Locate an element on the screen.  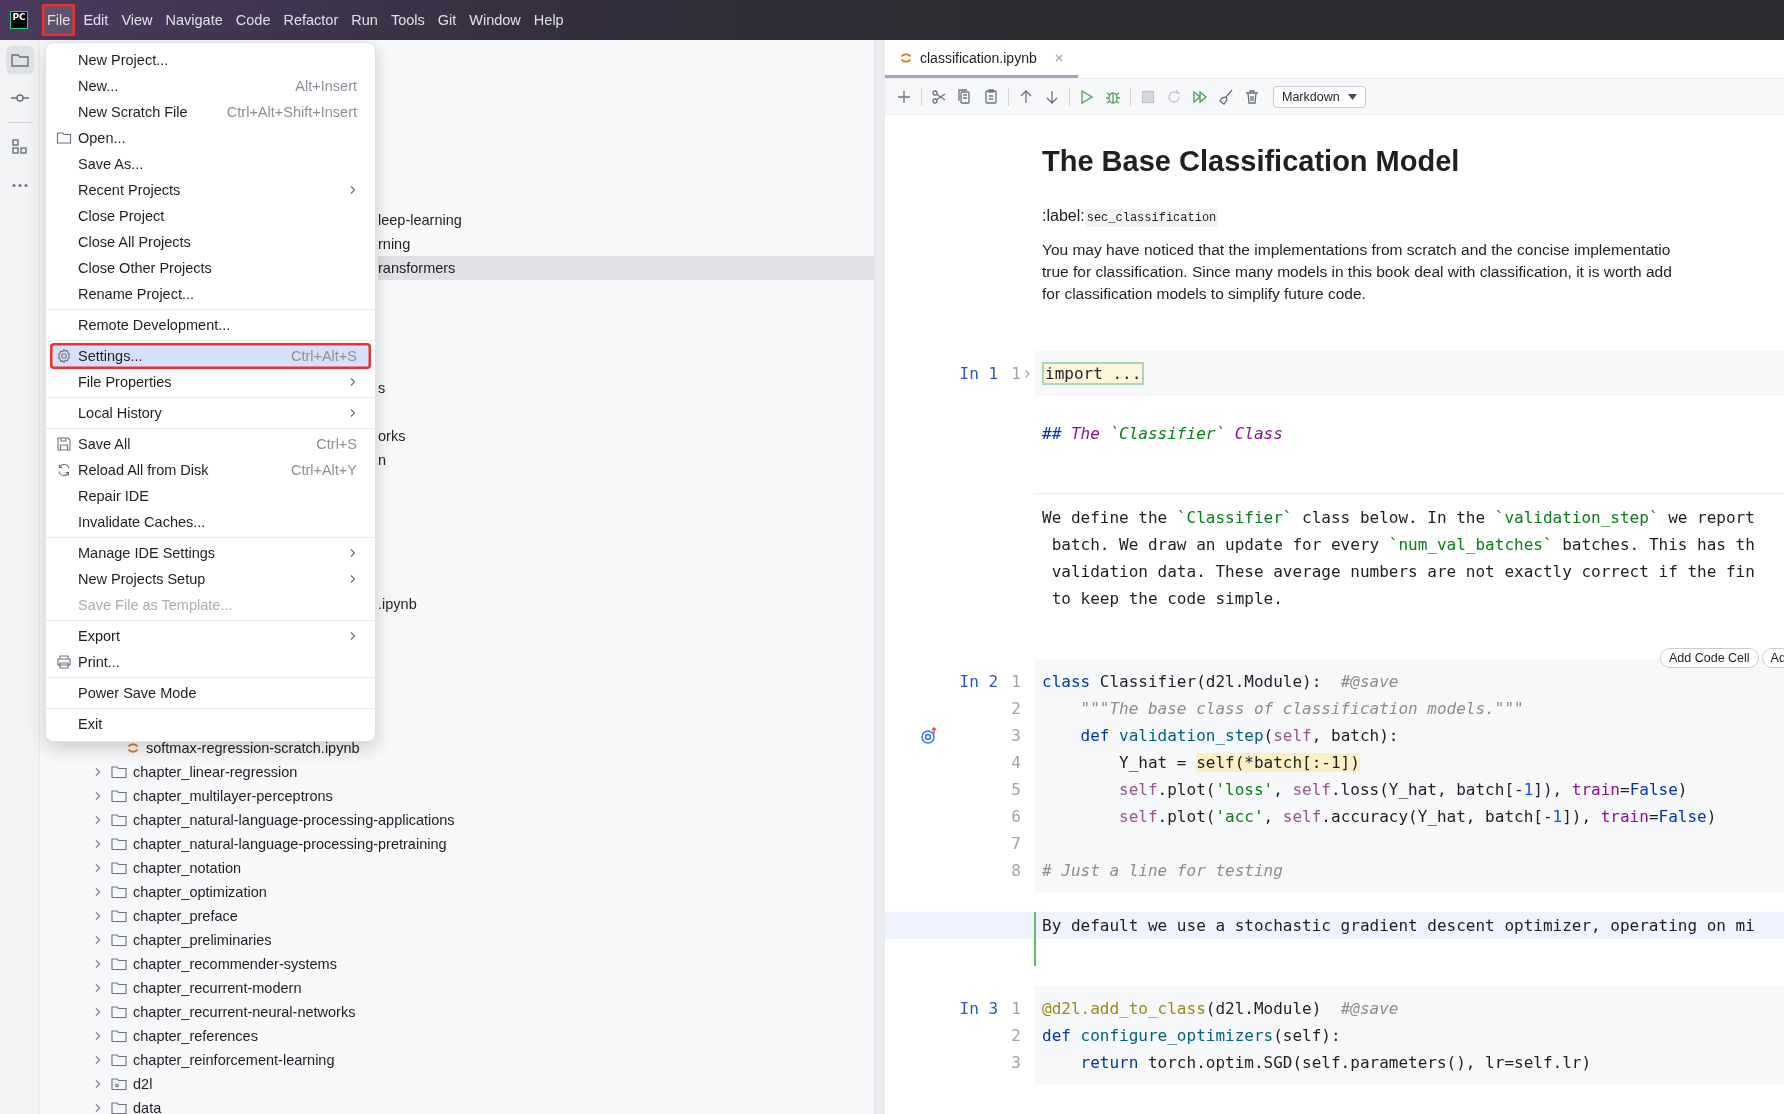
package-folder-icon is located at coordinates (119, 1084).